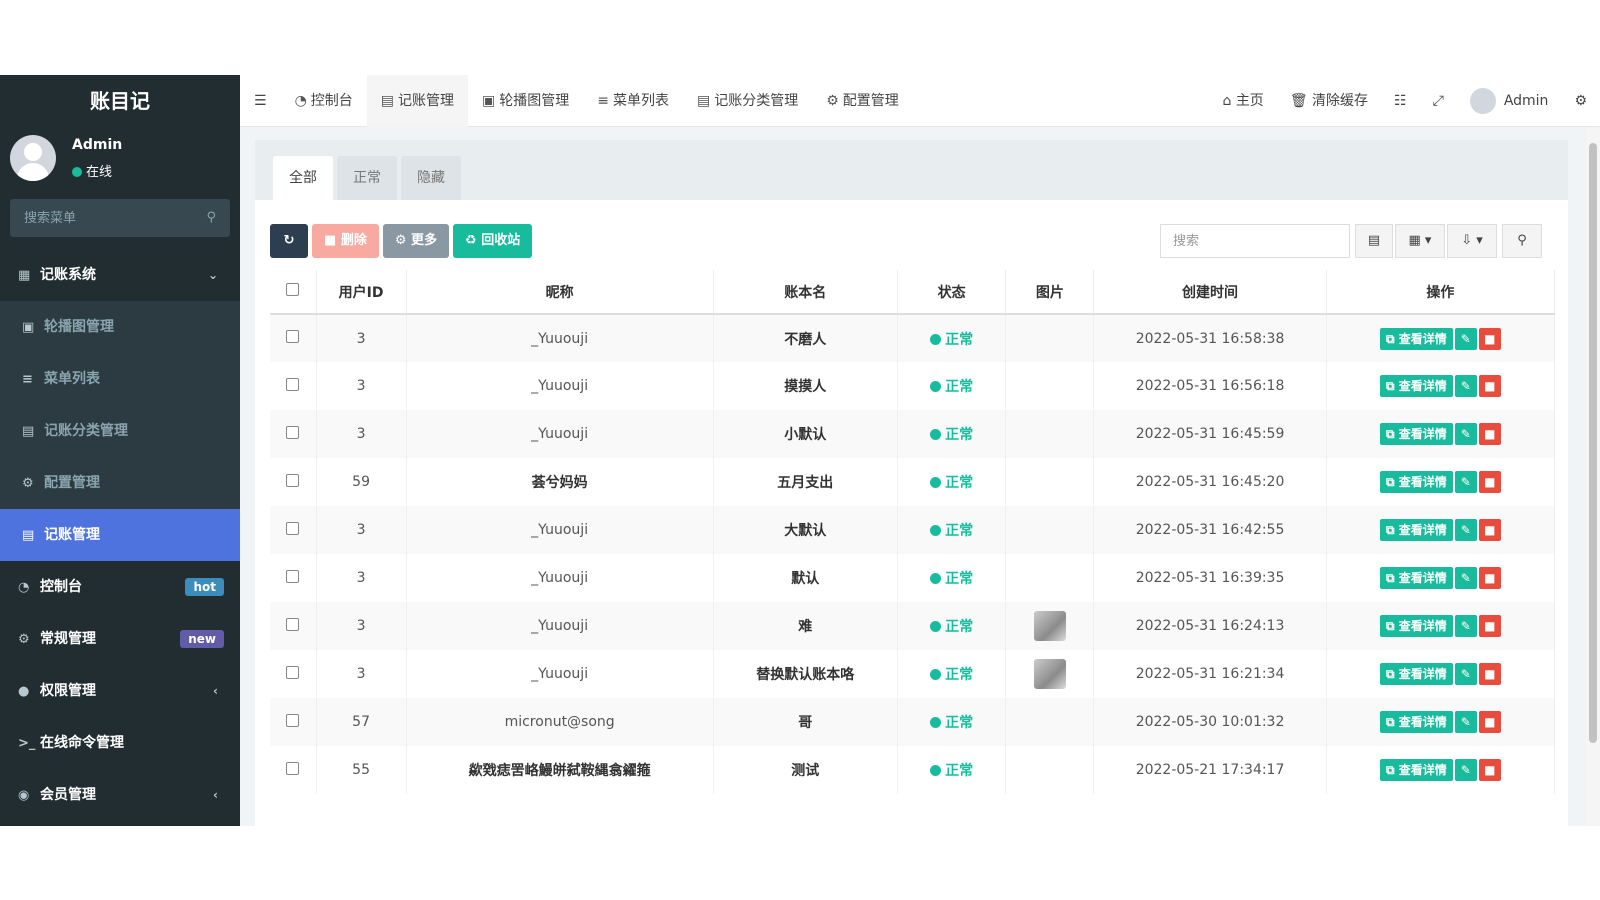  What do you see at coordinates (345, 241) in the screenshot?
I see `delete-button: ■ 删除` at bounding box center [345, 241].